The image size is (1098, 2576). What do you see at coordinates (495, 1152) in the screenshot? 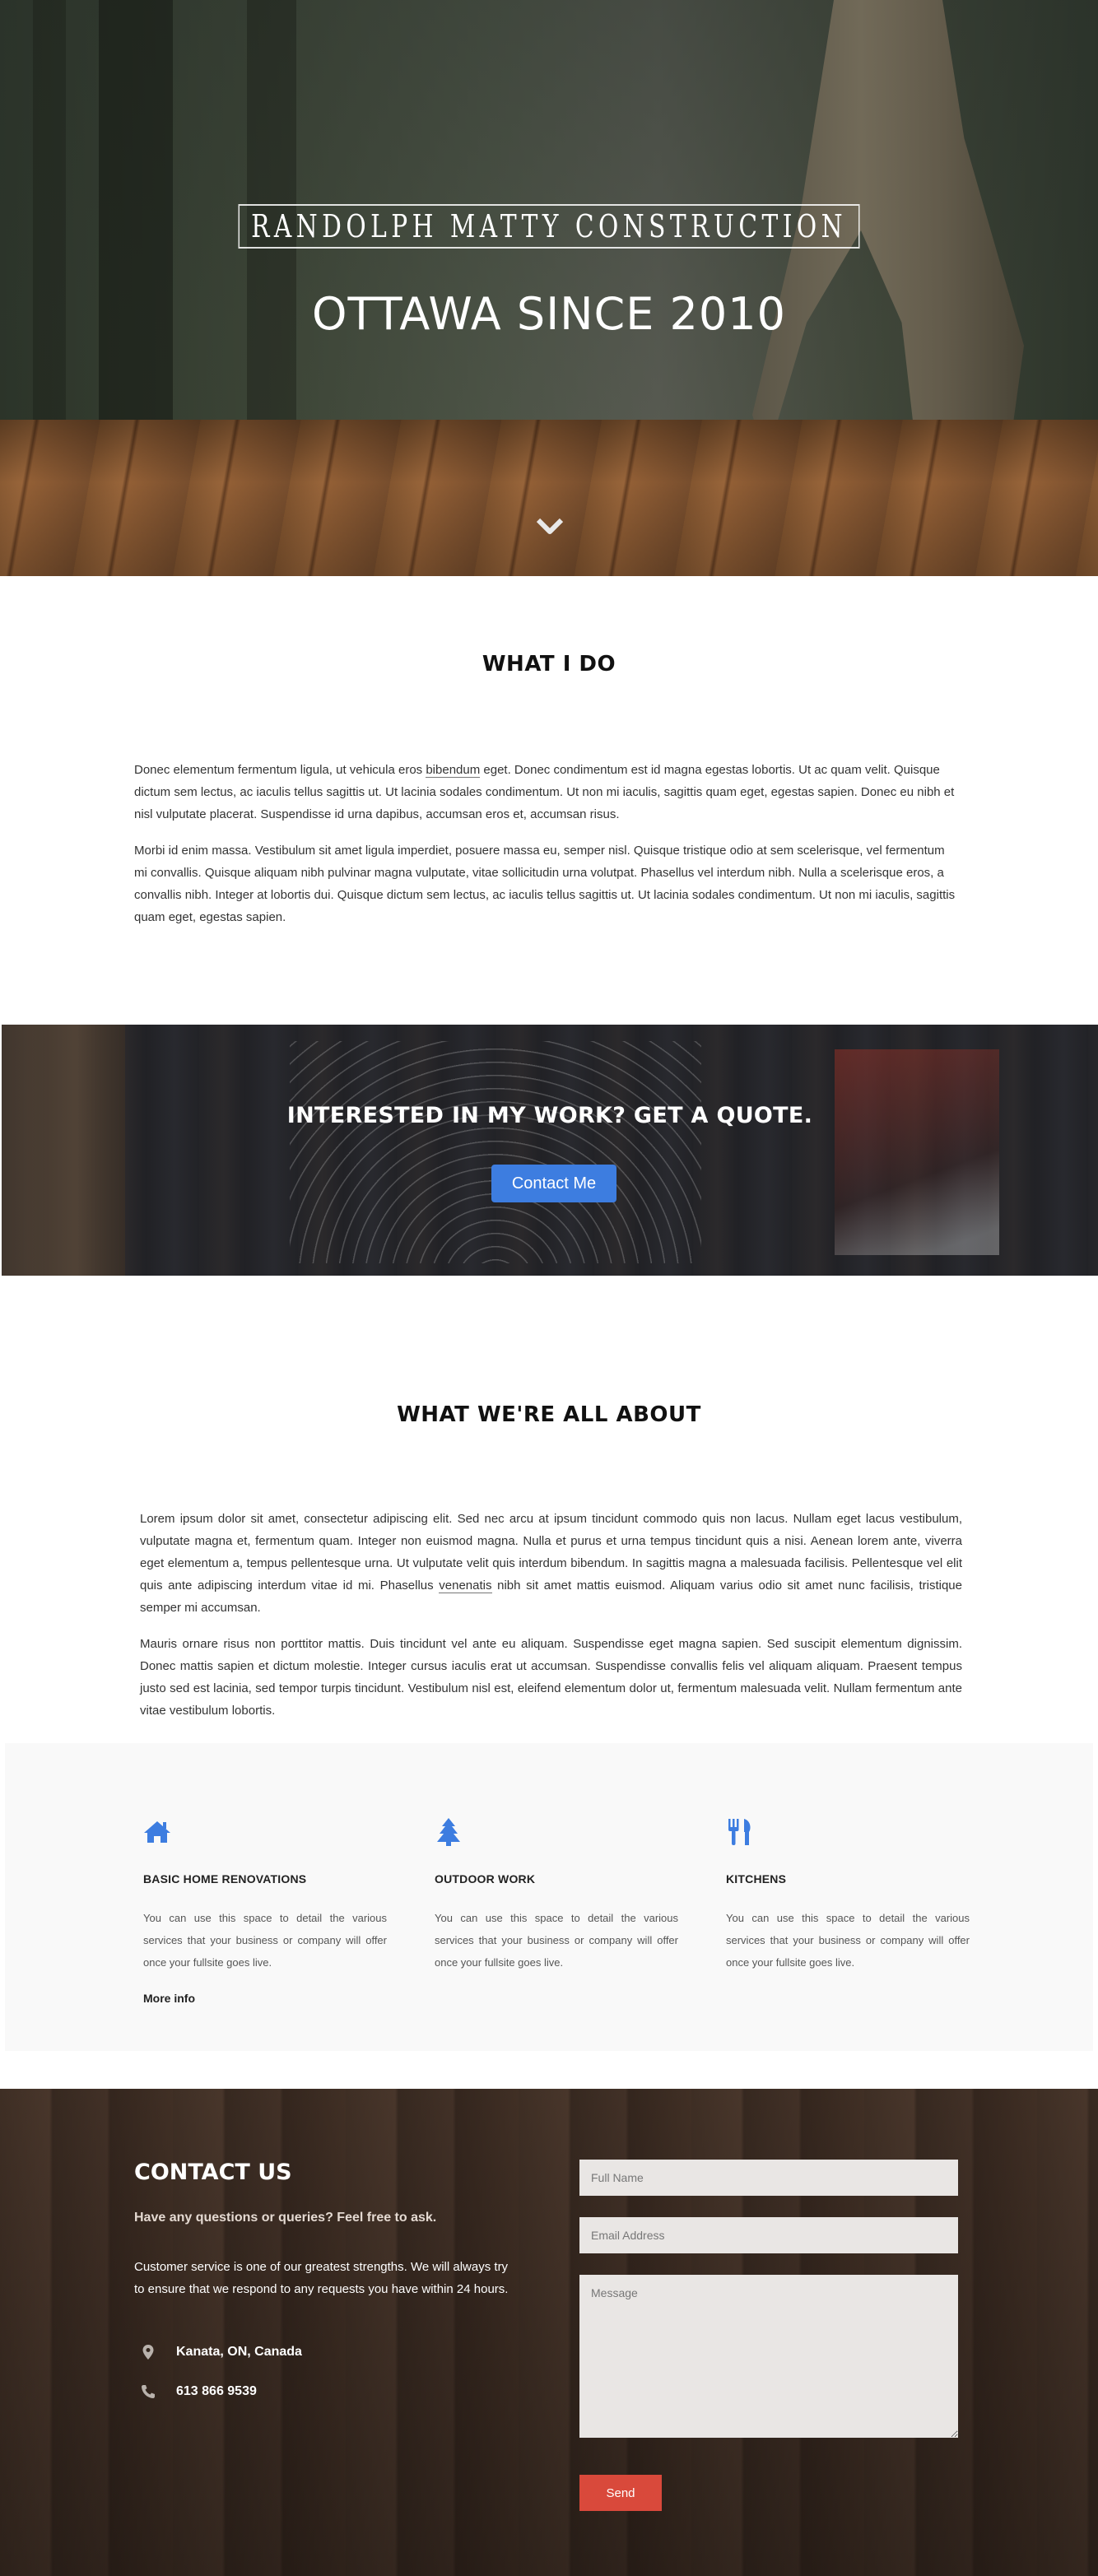
I see `cta-background-wires` at bounding box center [495, 1152].